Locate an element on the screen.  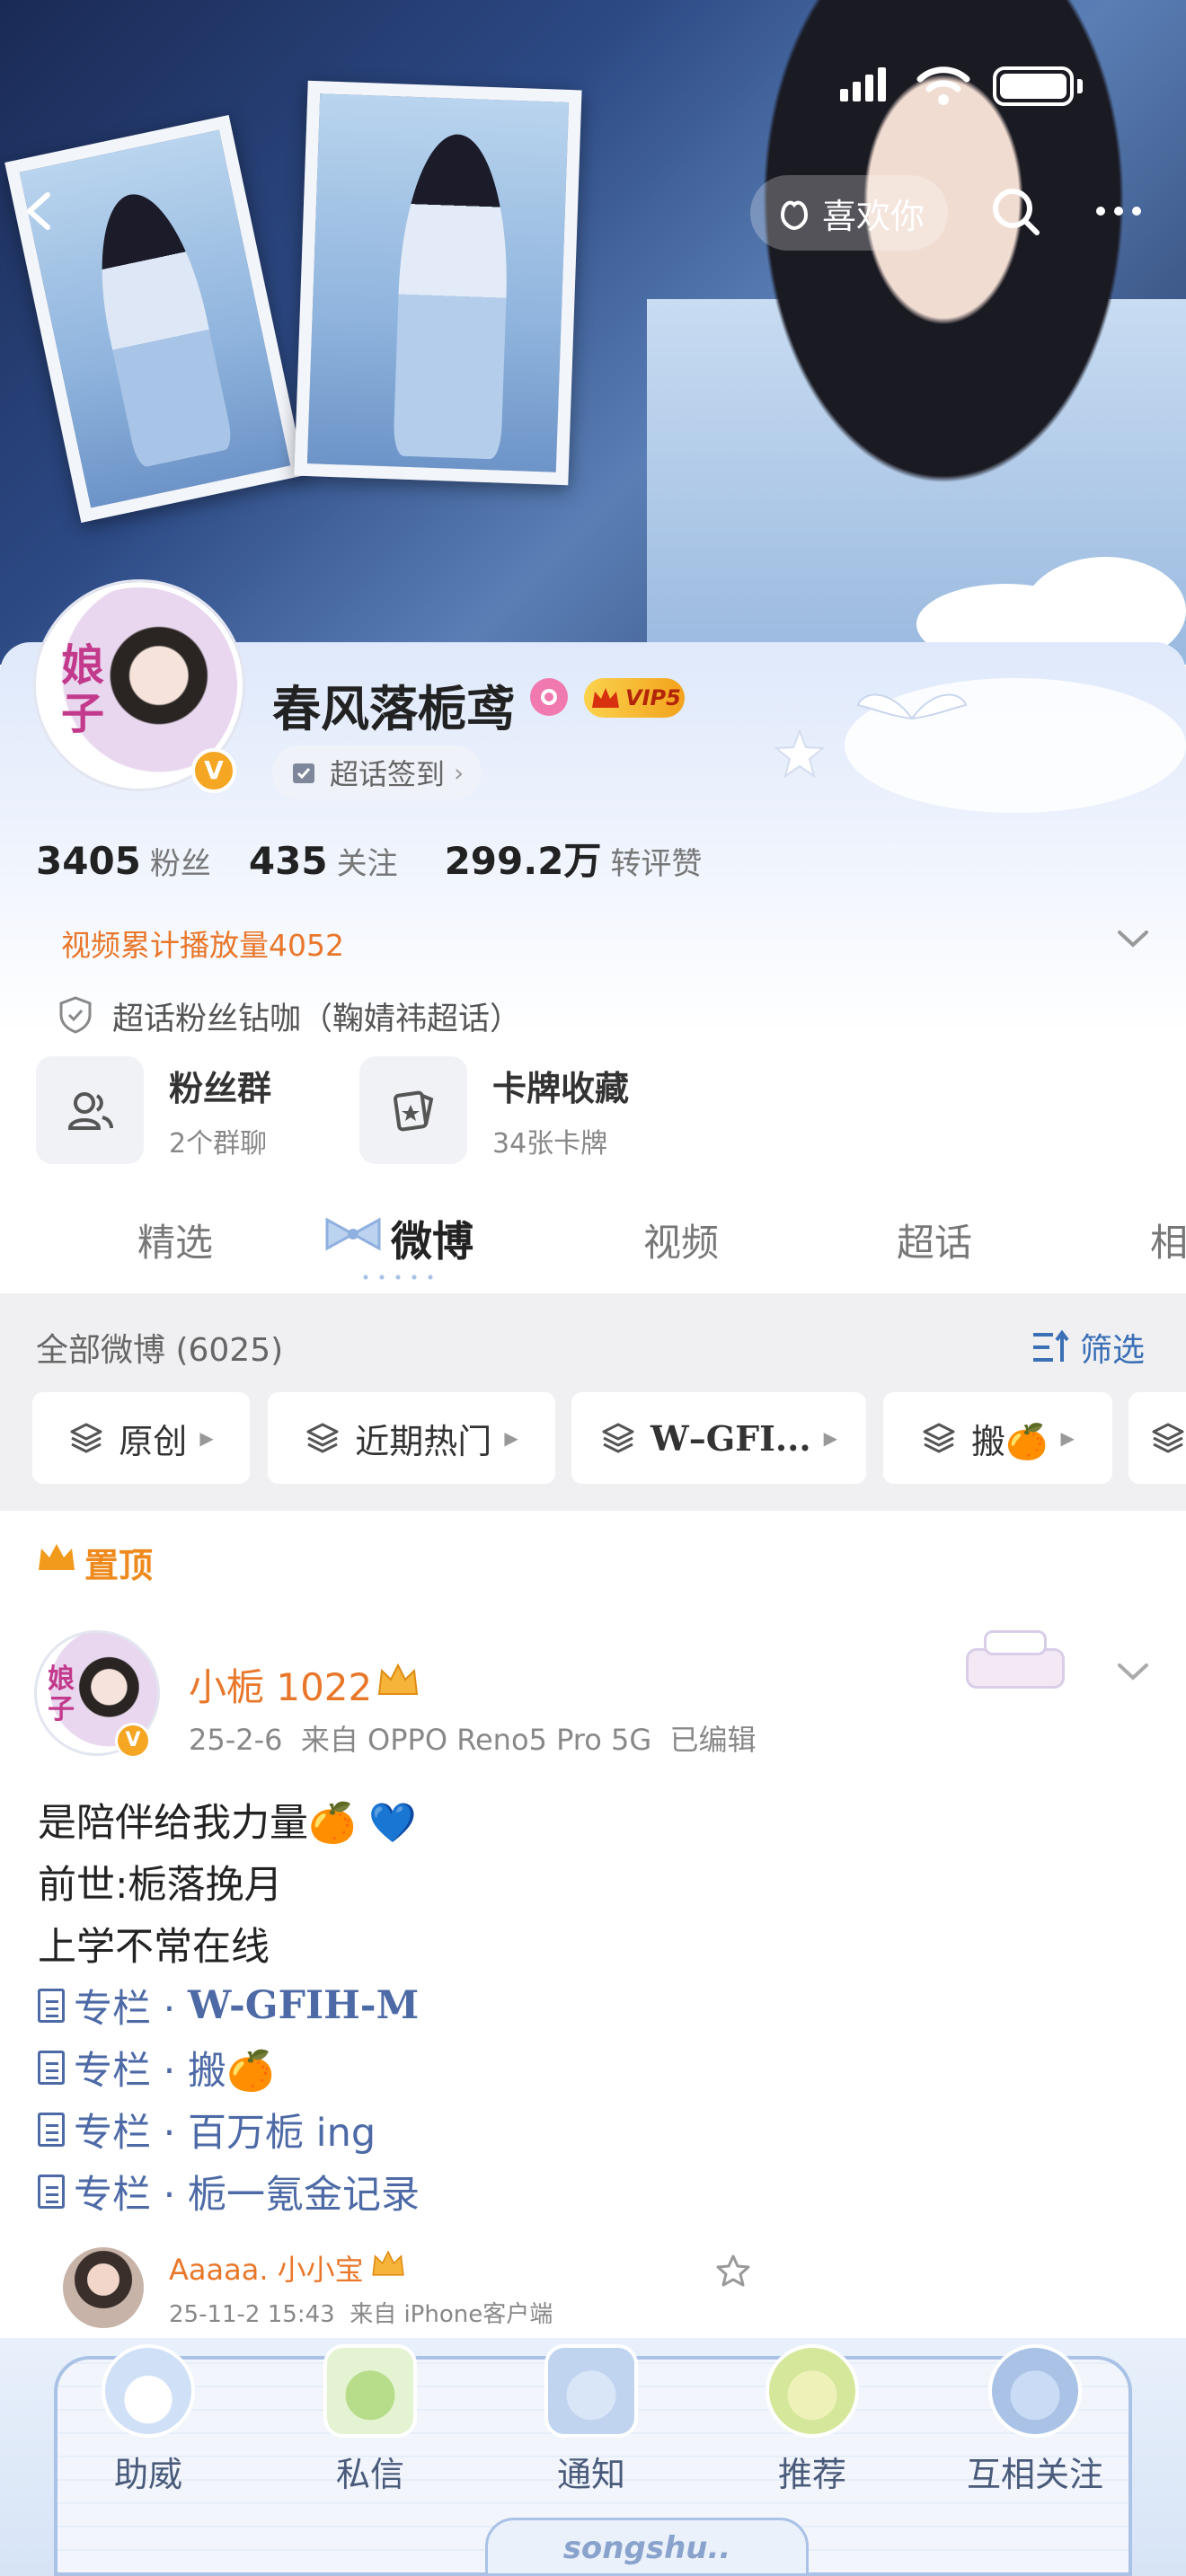
recommend-icon is located at coordinates (812, 2391).